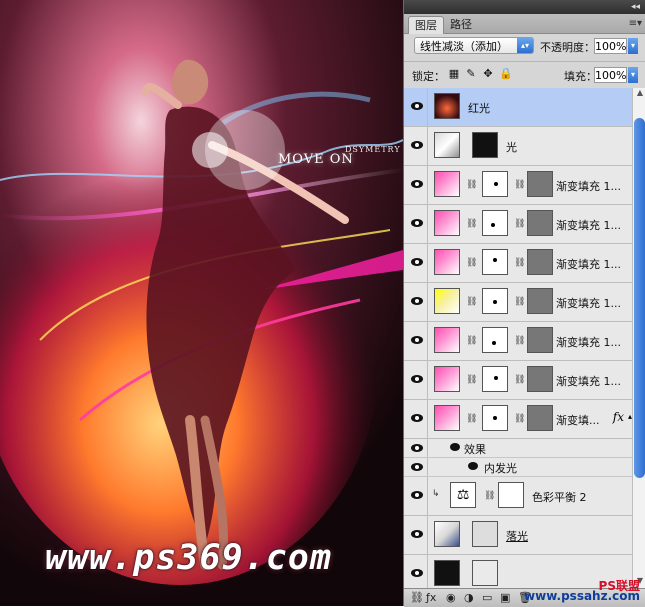  What do you see at coordinates (463, 495) in the screenshot?
I see `color-balance-icon: ⚖` at bounding box center [463, 495].